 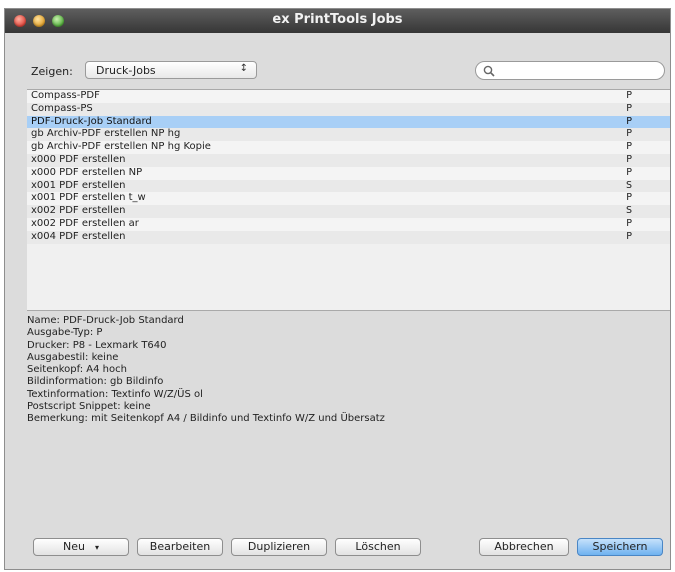 What do you see at coordinates (96, 547) in the screenshot?
I see `dropdown-arrow-icon: ▾` at bounding box center [96, 547].